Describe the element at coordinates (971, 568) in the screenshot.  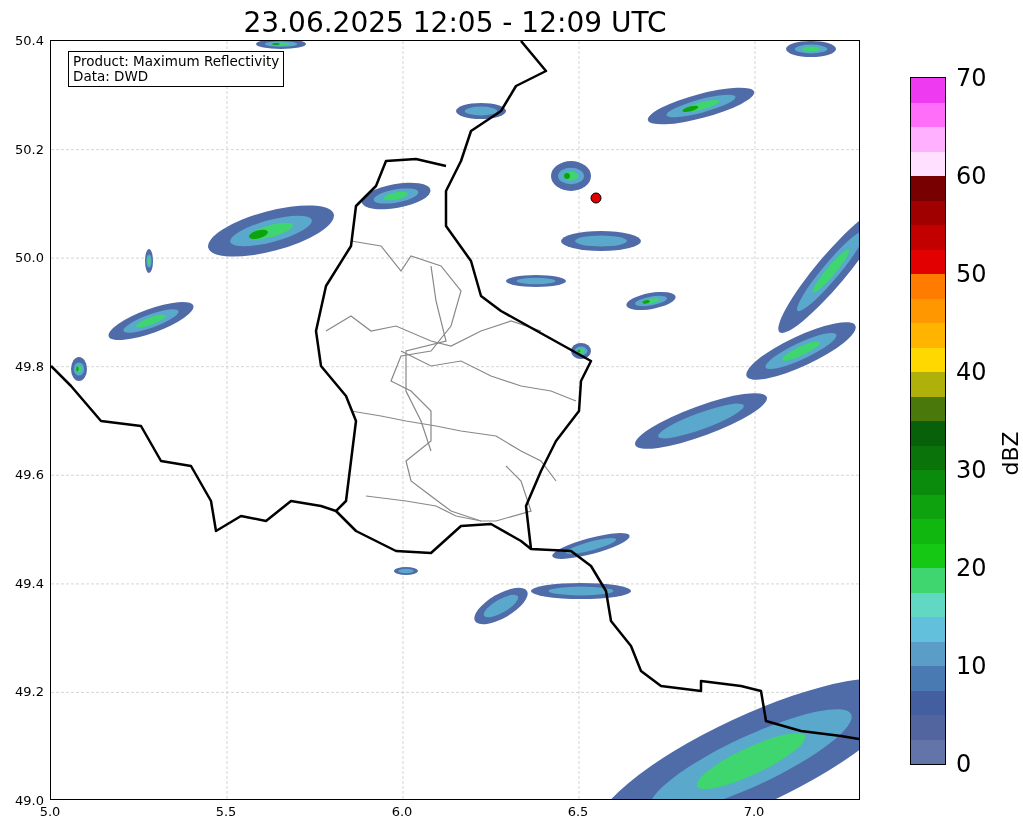
I see `colorbar-tick-label: 20` at that location.